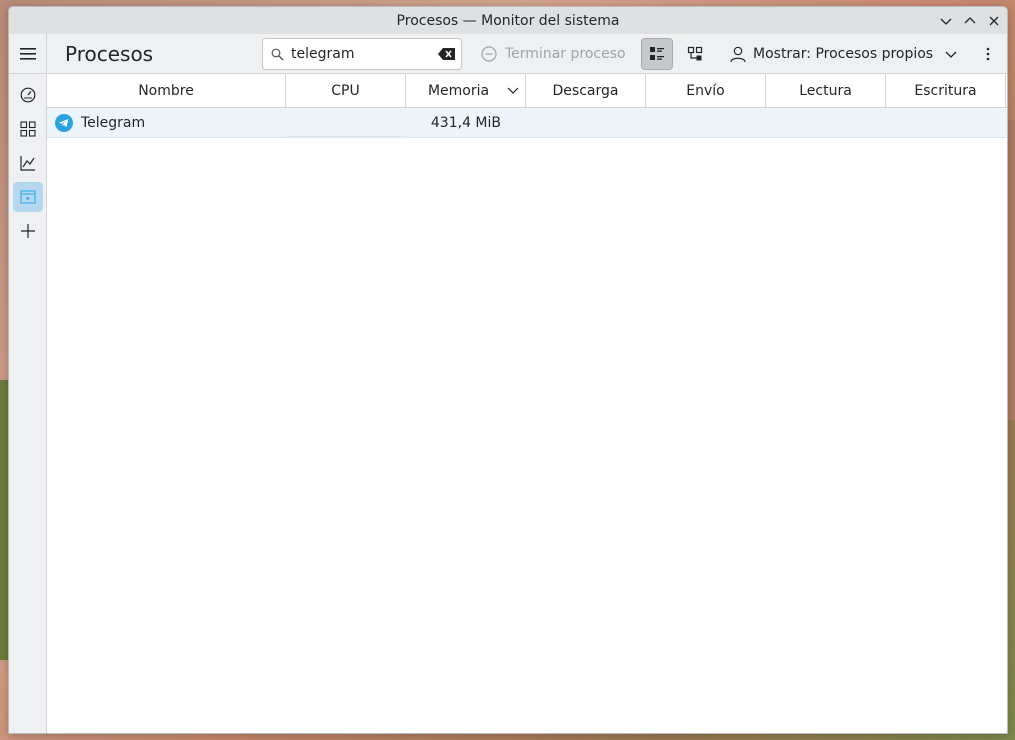  Describe the element at coordinates (277, 54) in the screenshot. I see `search-icon` at that location.